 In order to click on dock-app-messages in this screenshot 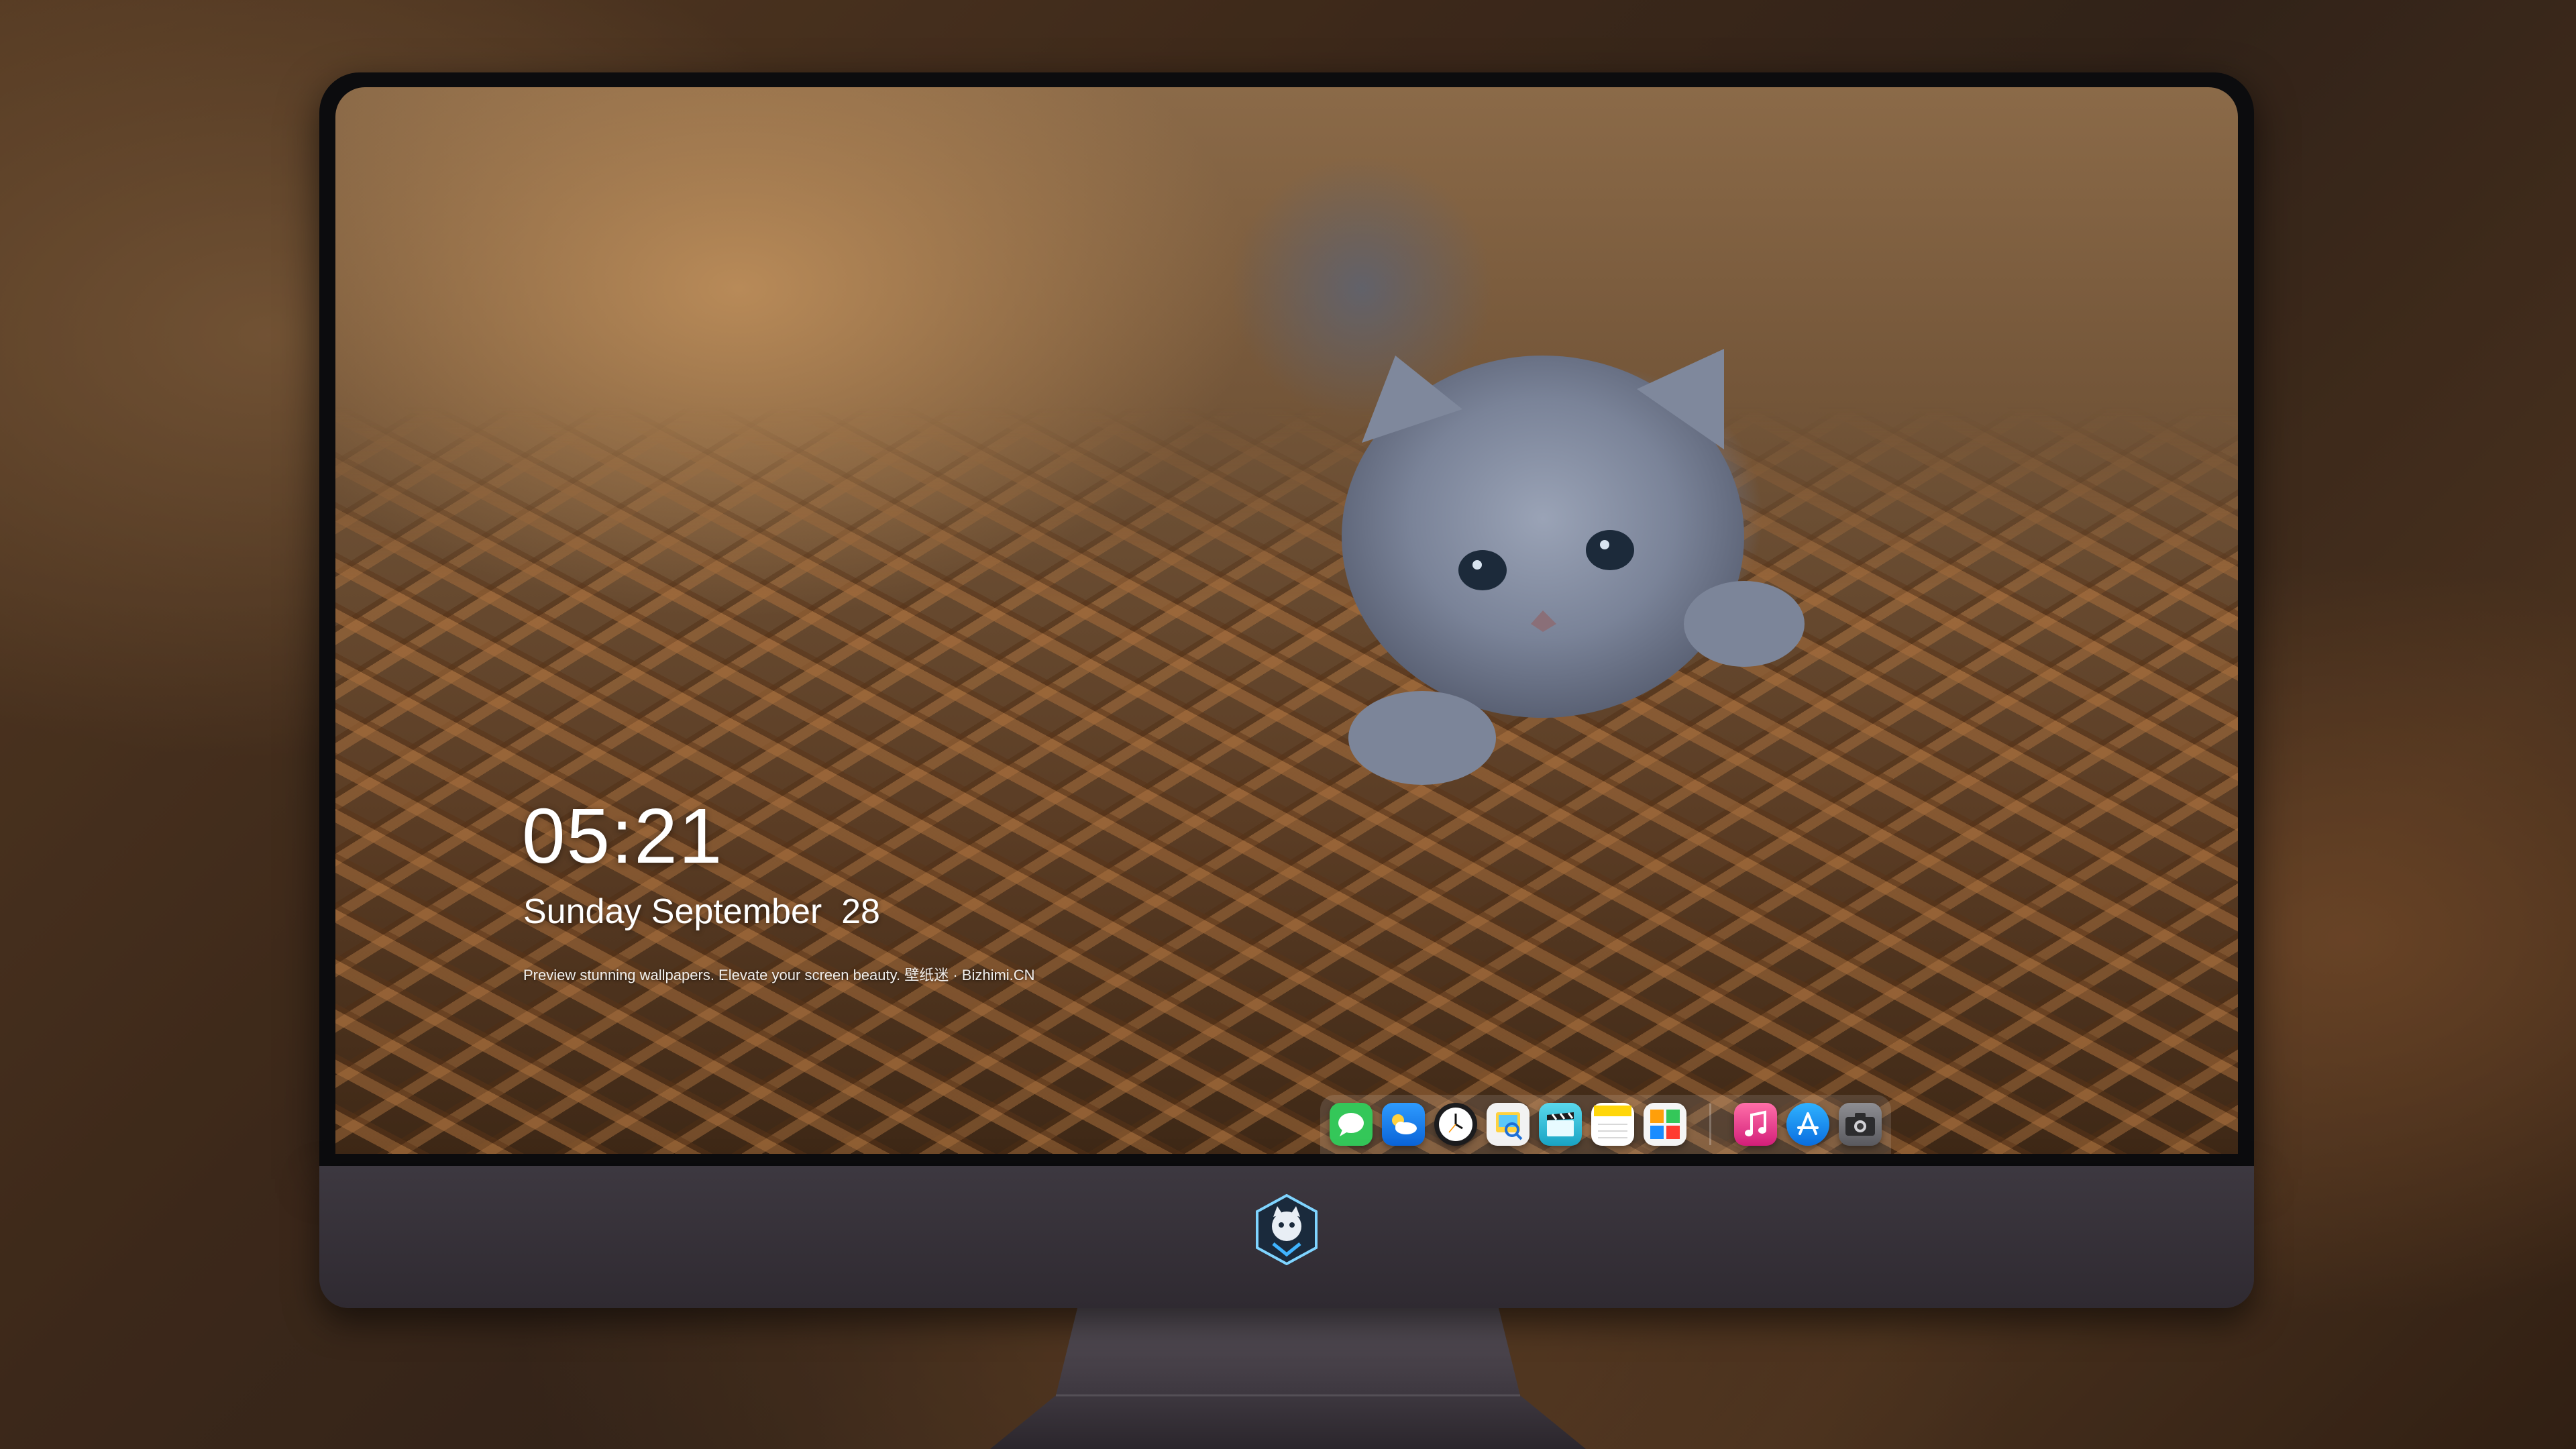, I will do `click(1351, 1124)`.